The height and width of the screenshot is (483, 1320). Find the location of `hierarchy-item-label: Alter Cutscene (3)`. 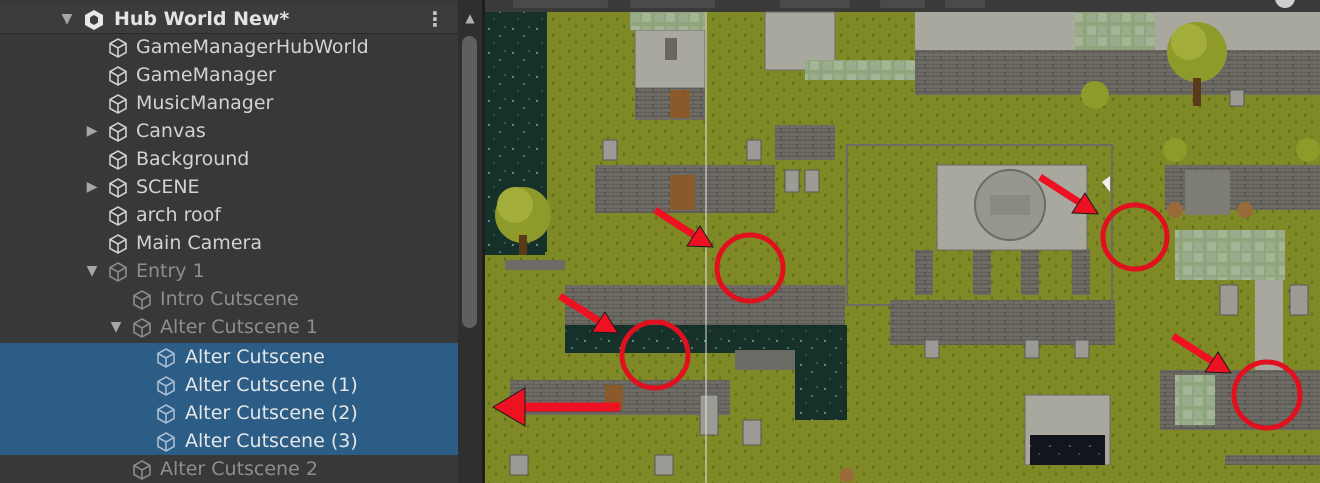

hierarchy-item-label: Alter Cutscene (3) is located at coordinates (271, 441).